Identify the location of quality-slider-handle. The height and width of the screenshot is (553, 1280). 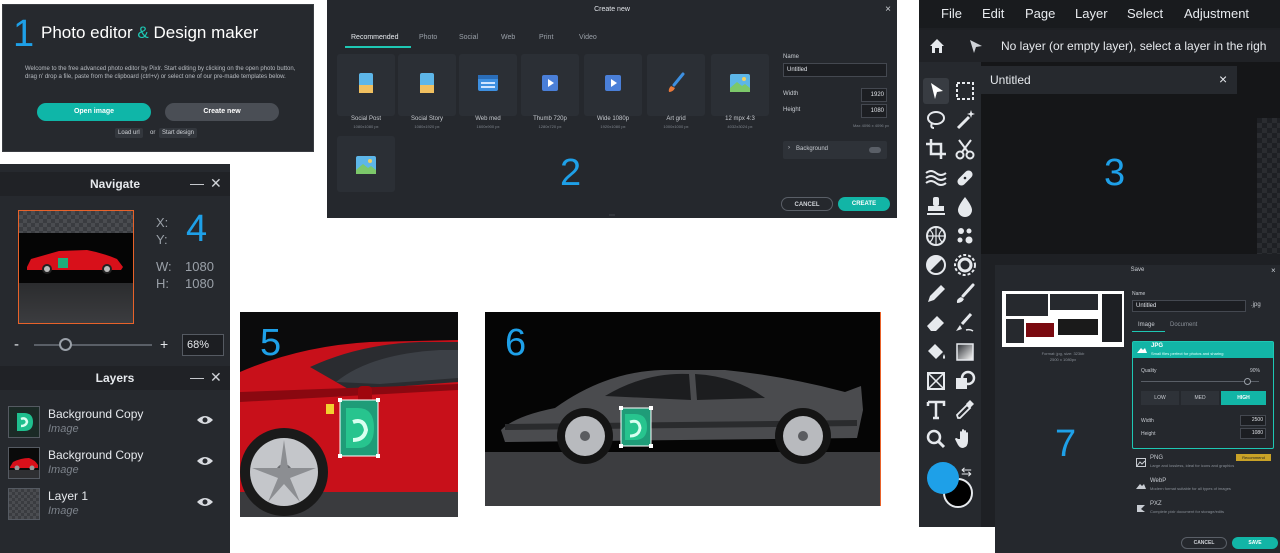
(1247, 381).